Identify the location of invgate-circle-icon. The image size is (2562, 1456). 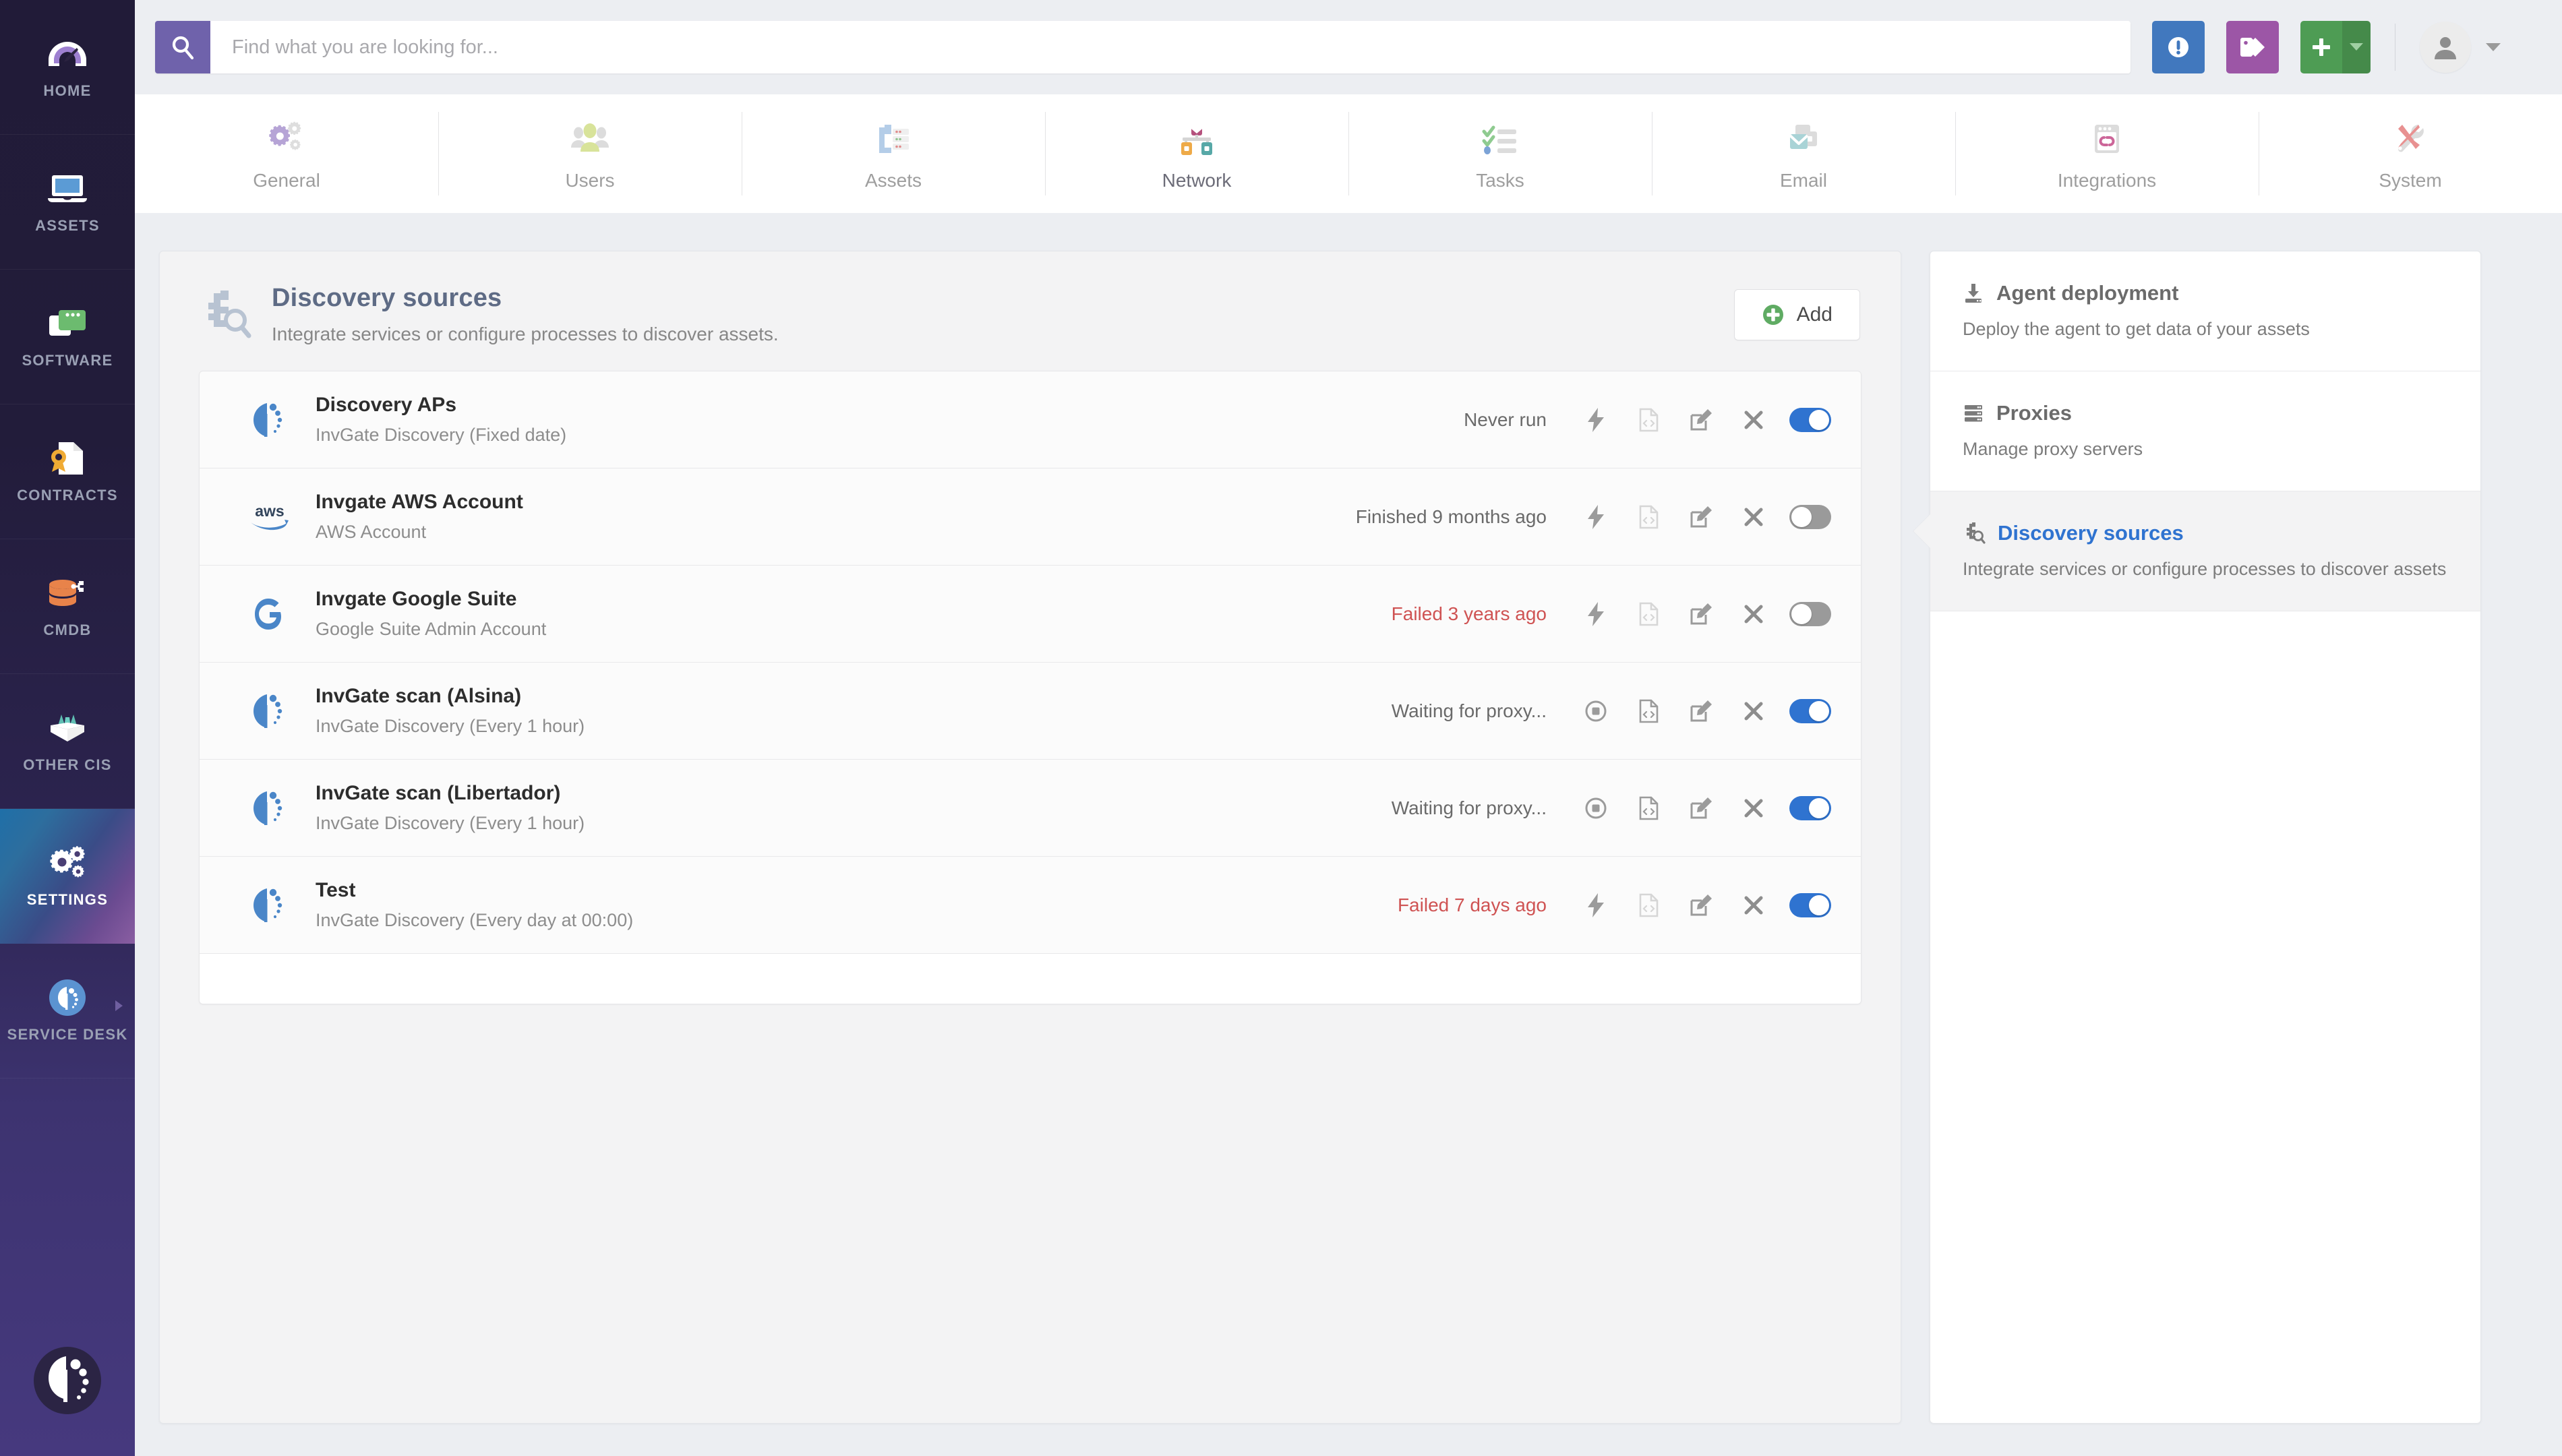
(67, 998).